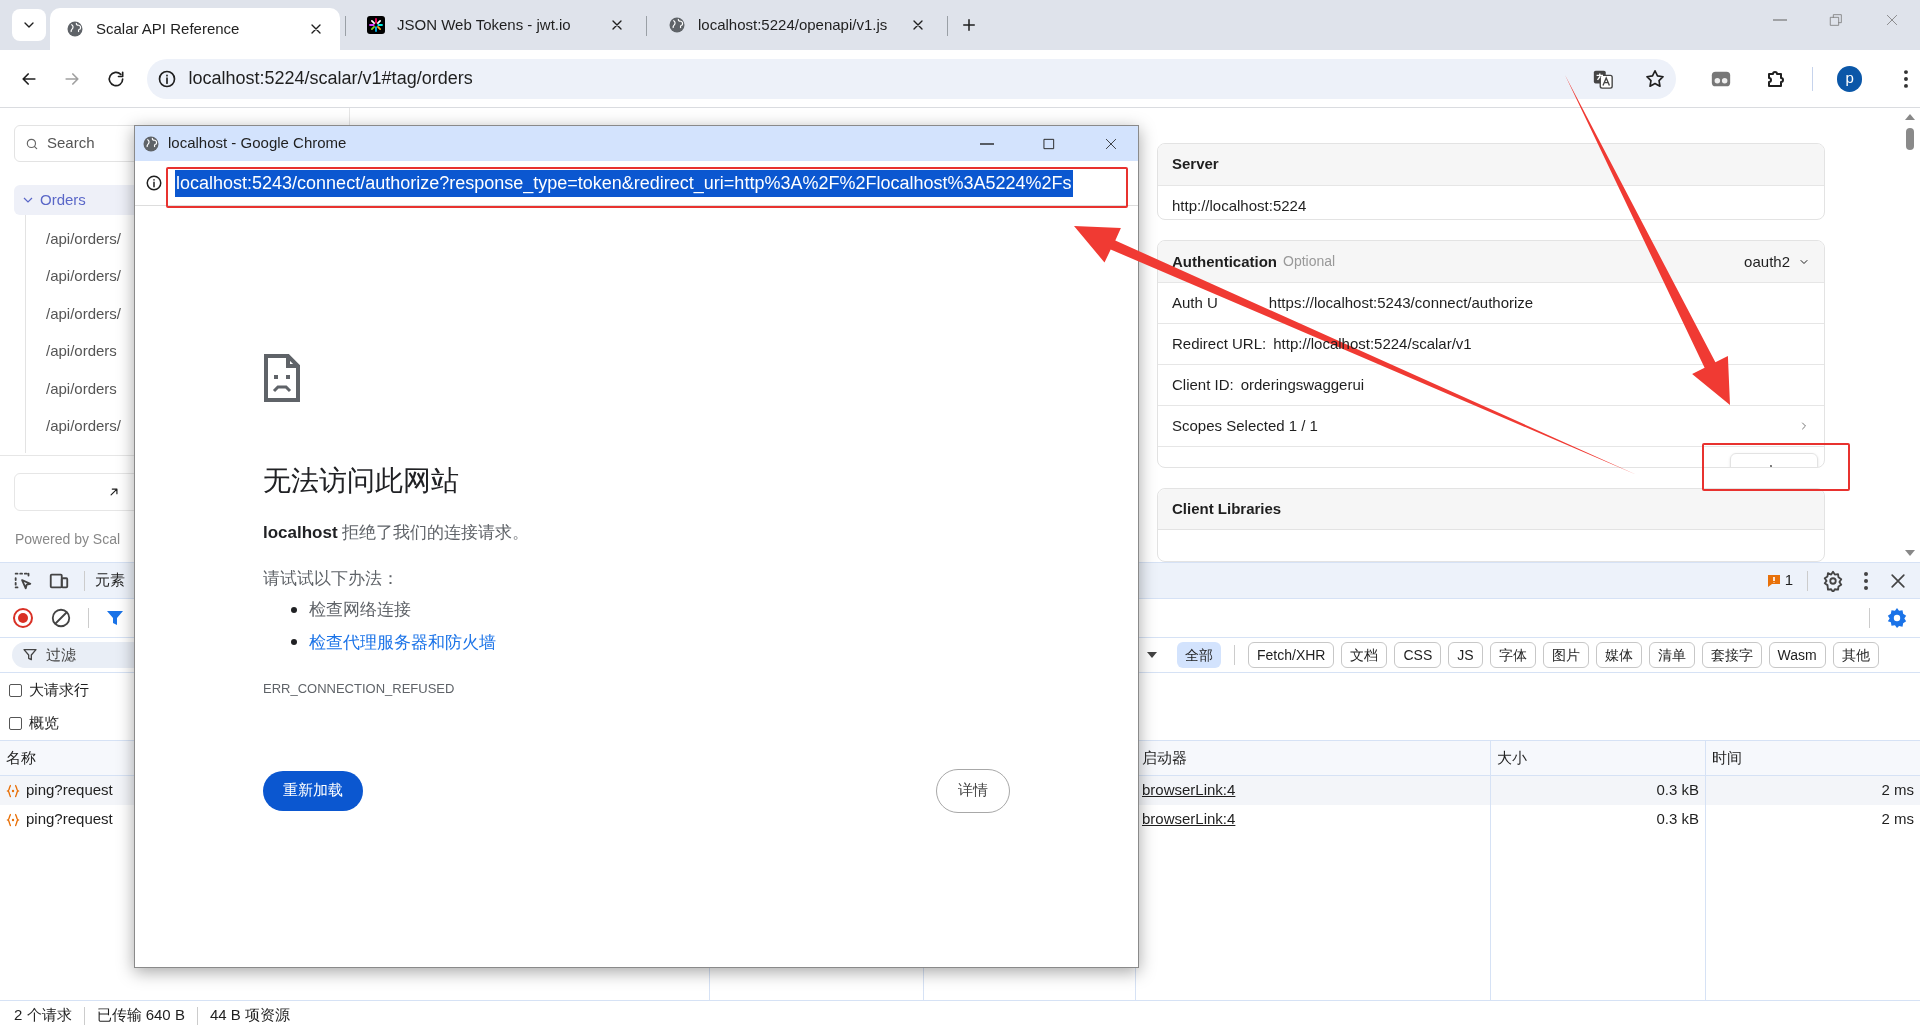 The image size is (1920, 1030). Describe the element at coordinates (140, 1015) in the screenshot. I see `status-text: 已传输 640 B` at that location.